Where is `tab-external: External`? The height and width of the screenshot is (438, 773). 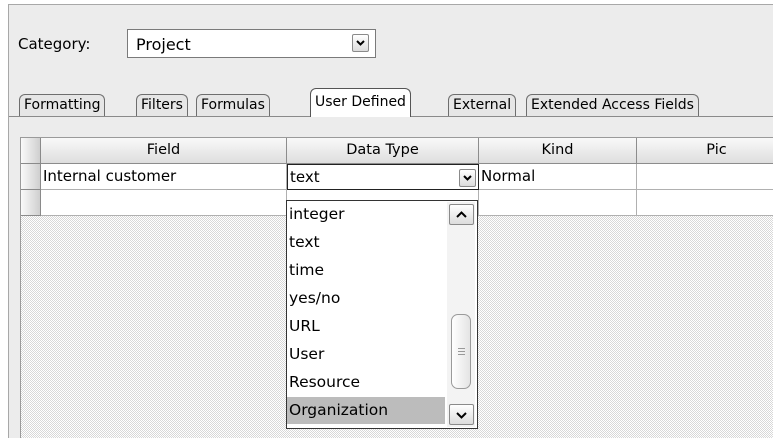
tab-external: External is located at coordinates (482, 105).